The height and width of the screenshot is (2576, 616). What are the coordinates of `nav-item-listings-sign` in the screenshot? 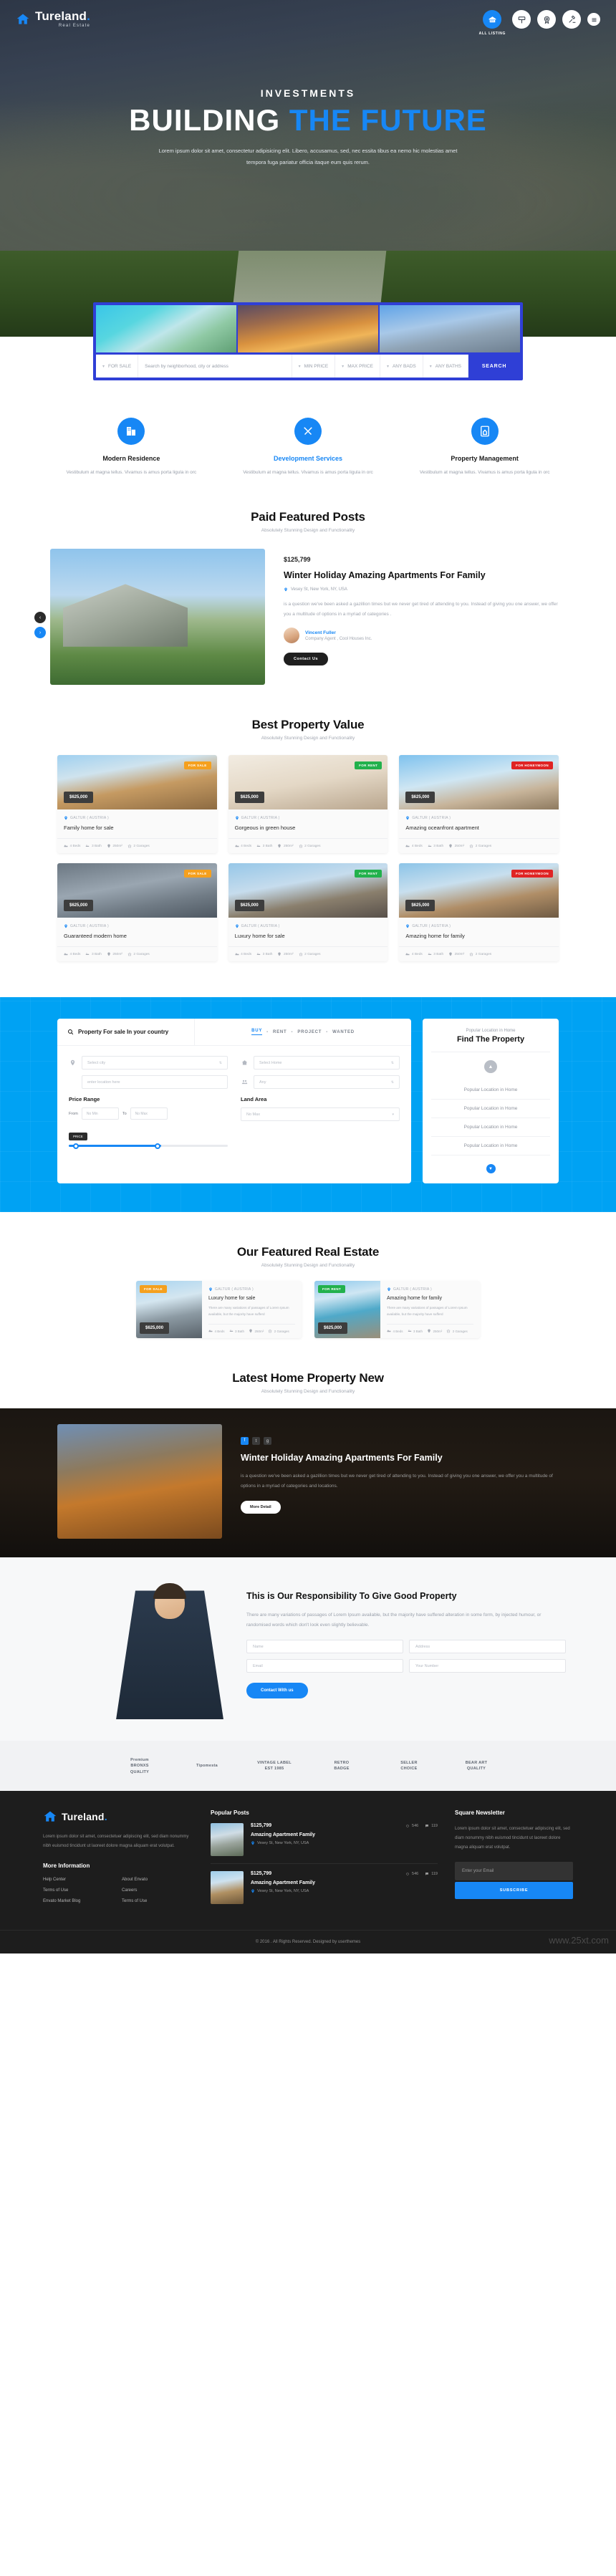 It's located at (521, 19).